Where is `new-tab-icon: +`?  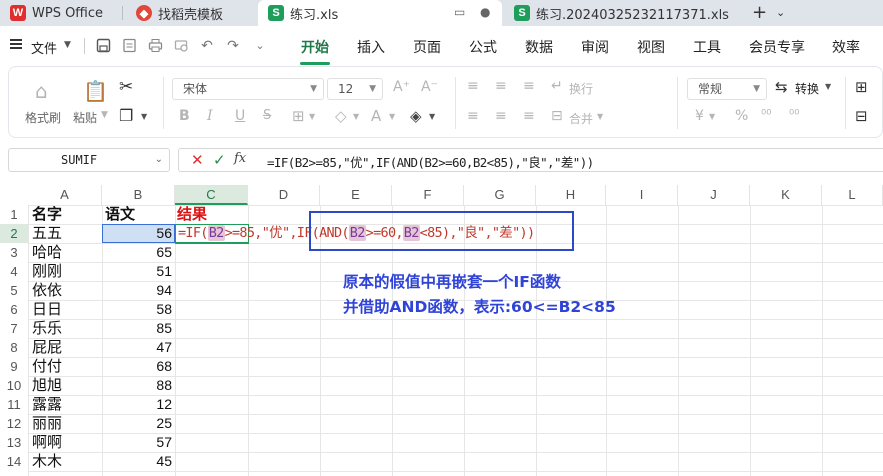 new-tab-icon: + is located at coordinates (759, 12).